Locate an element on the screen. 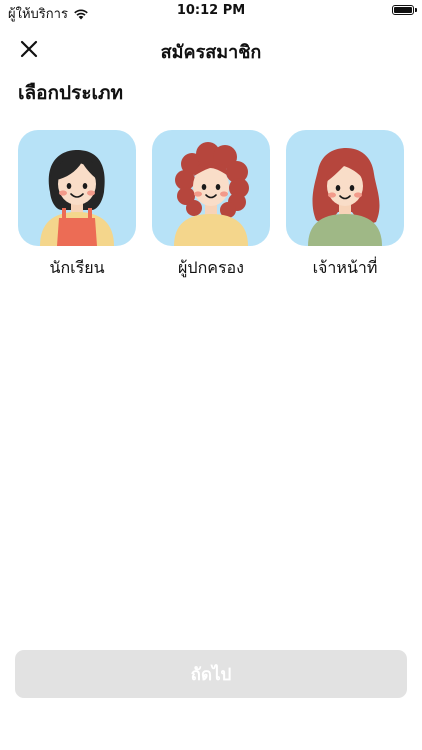 The height and width of the screenshot is (750, 422). status-bar: ผู้ให้บริการ 10:12 PM is located at coordinates (211, 11).